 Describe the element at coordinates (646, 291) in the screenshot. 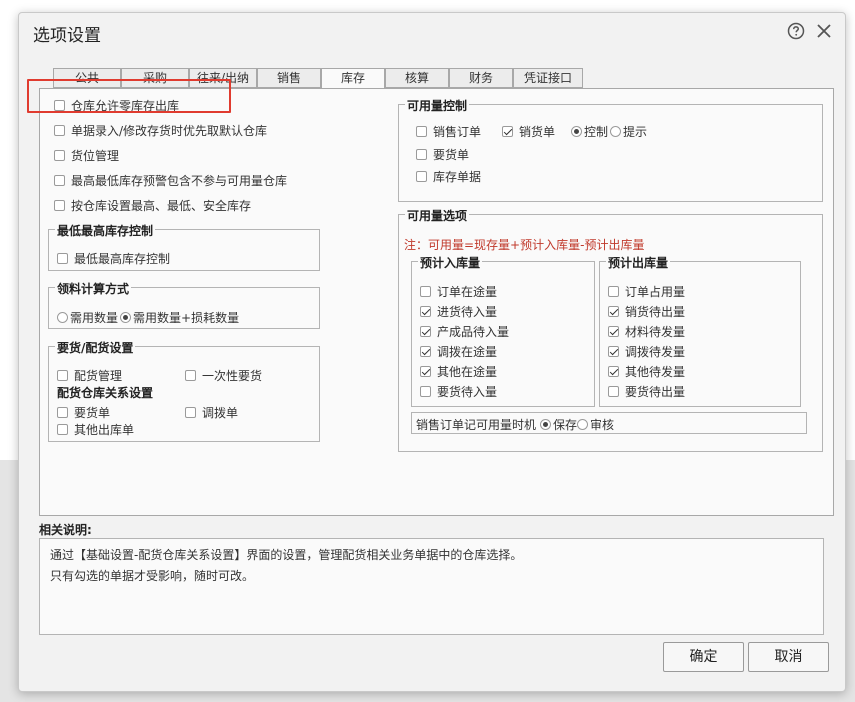

I see `option-order-occupied: 订单占用量` at that location.